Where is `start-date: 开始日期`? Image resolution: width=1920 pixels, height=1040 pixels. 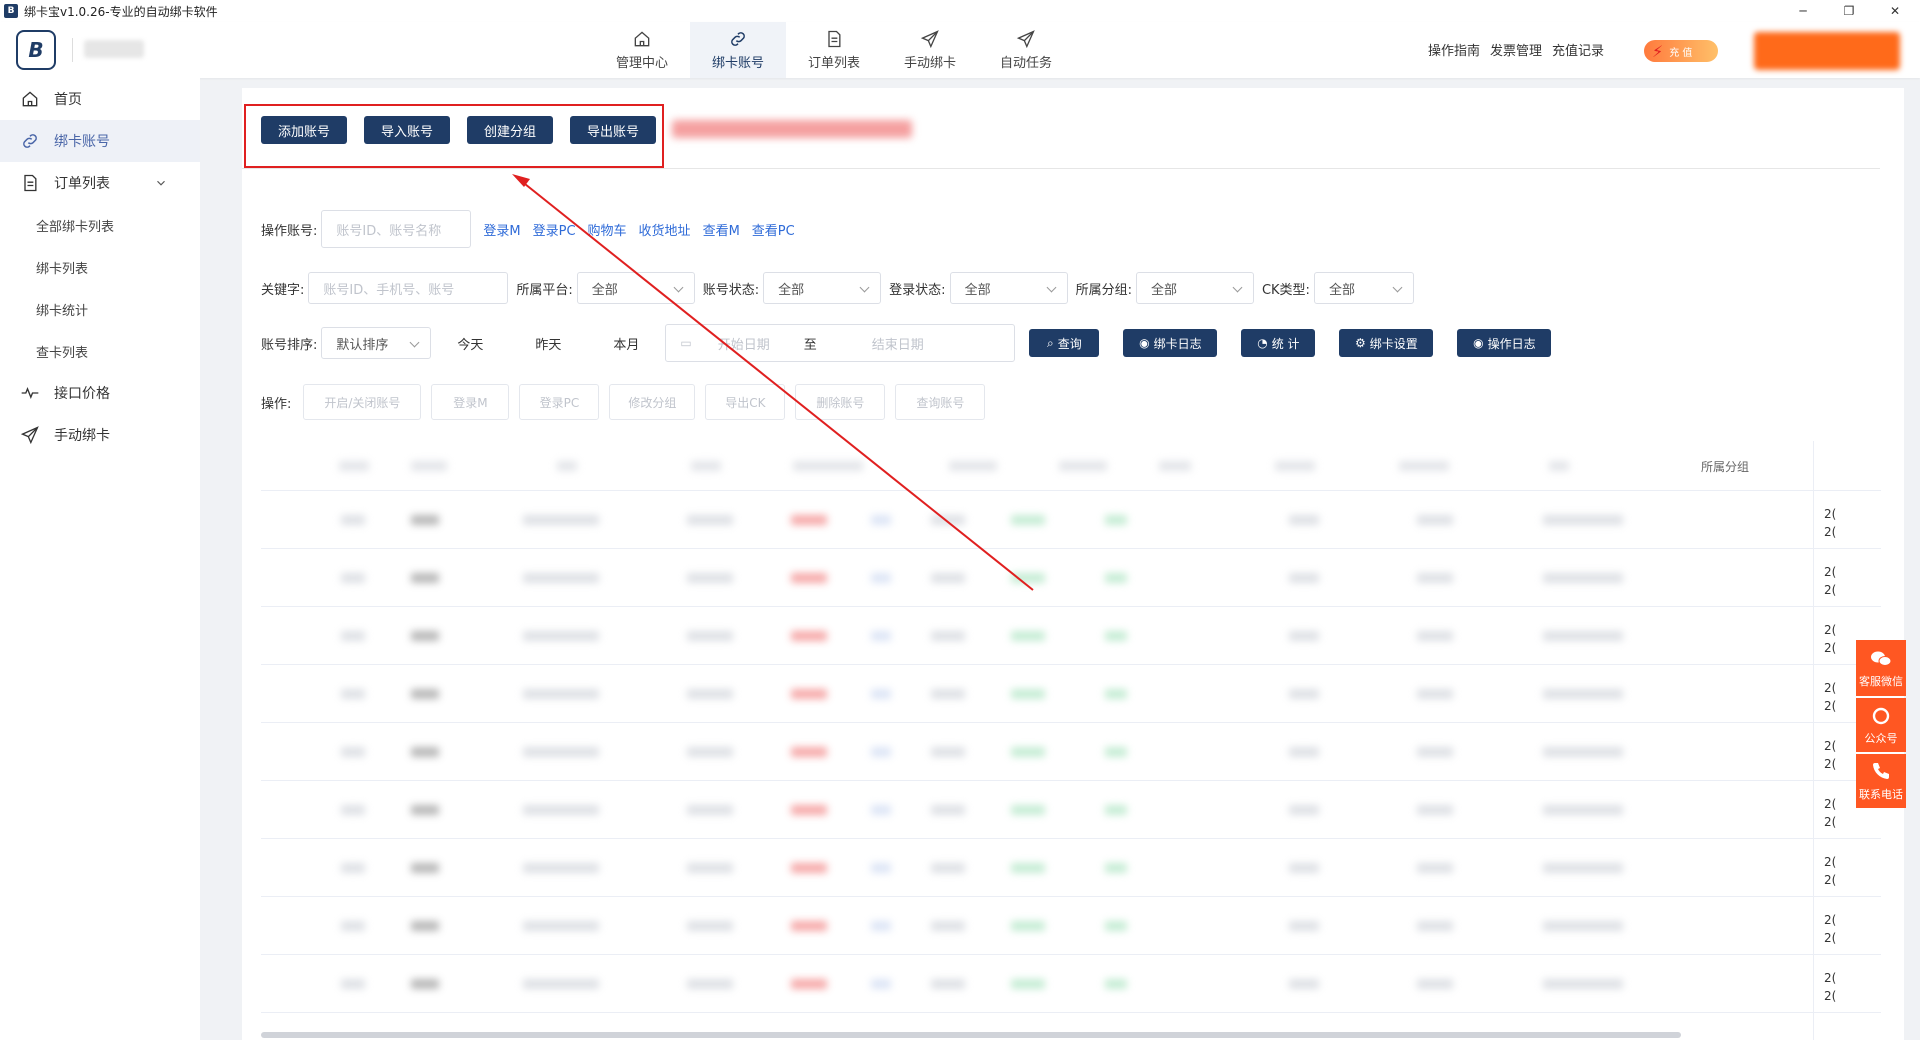
start-date: 开始日期 is located at coordinates (743, 345).